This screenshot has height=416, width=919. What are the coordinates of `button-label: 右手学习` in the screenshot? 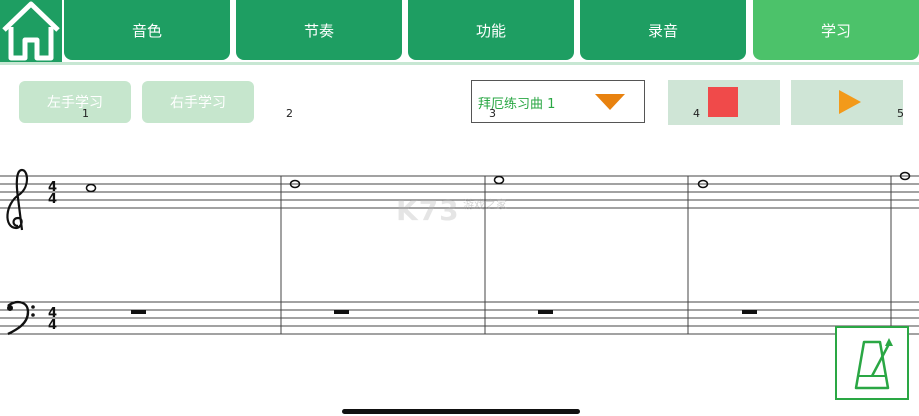 It's located at (198, 103).